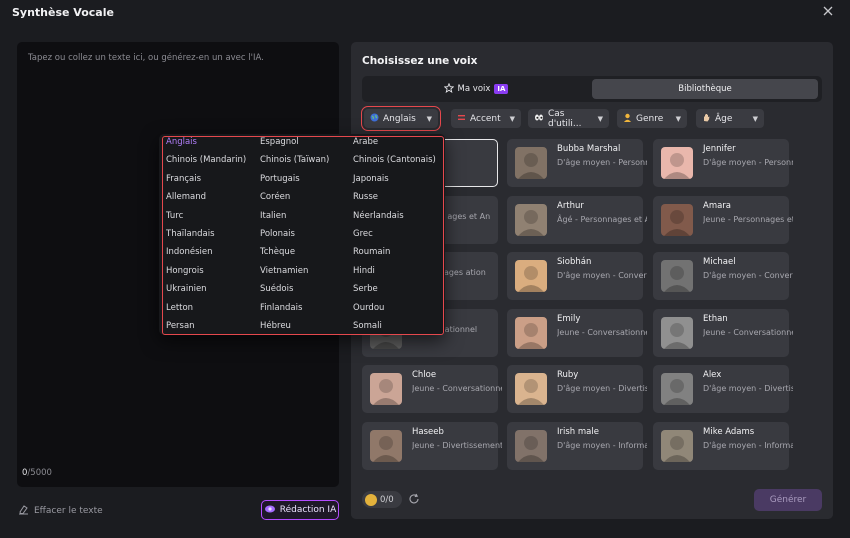 Image resolution: width=850 pixels, height=538 pixels. Describe the element at coordinates (371, 499) in the screenshot. I see `coin-icon` at that location.